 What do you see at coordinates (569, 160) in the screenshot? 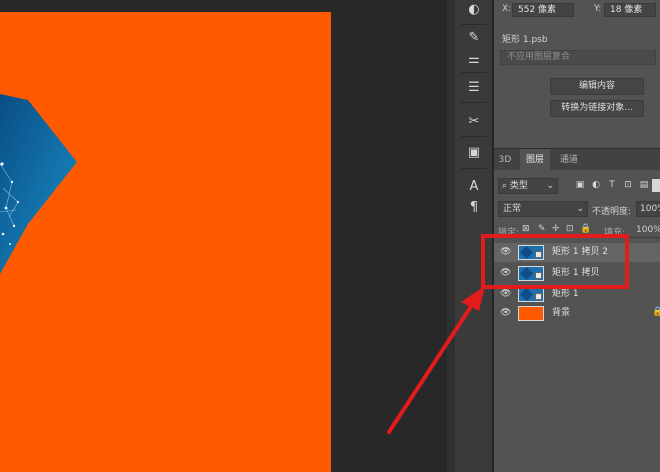
I see `tab-channels: 通道` at bounding box center [569, 160].